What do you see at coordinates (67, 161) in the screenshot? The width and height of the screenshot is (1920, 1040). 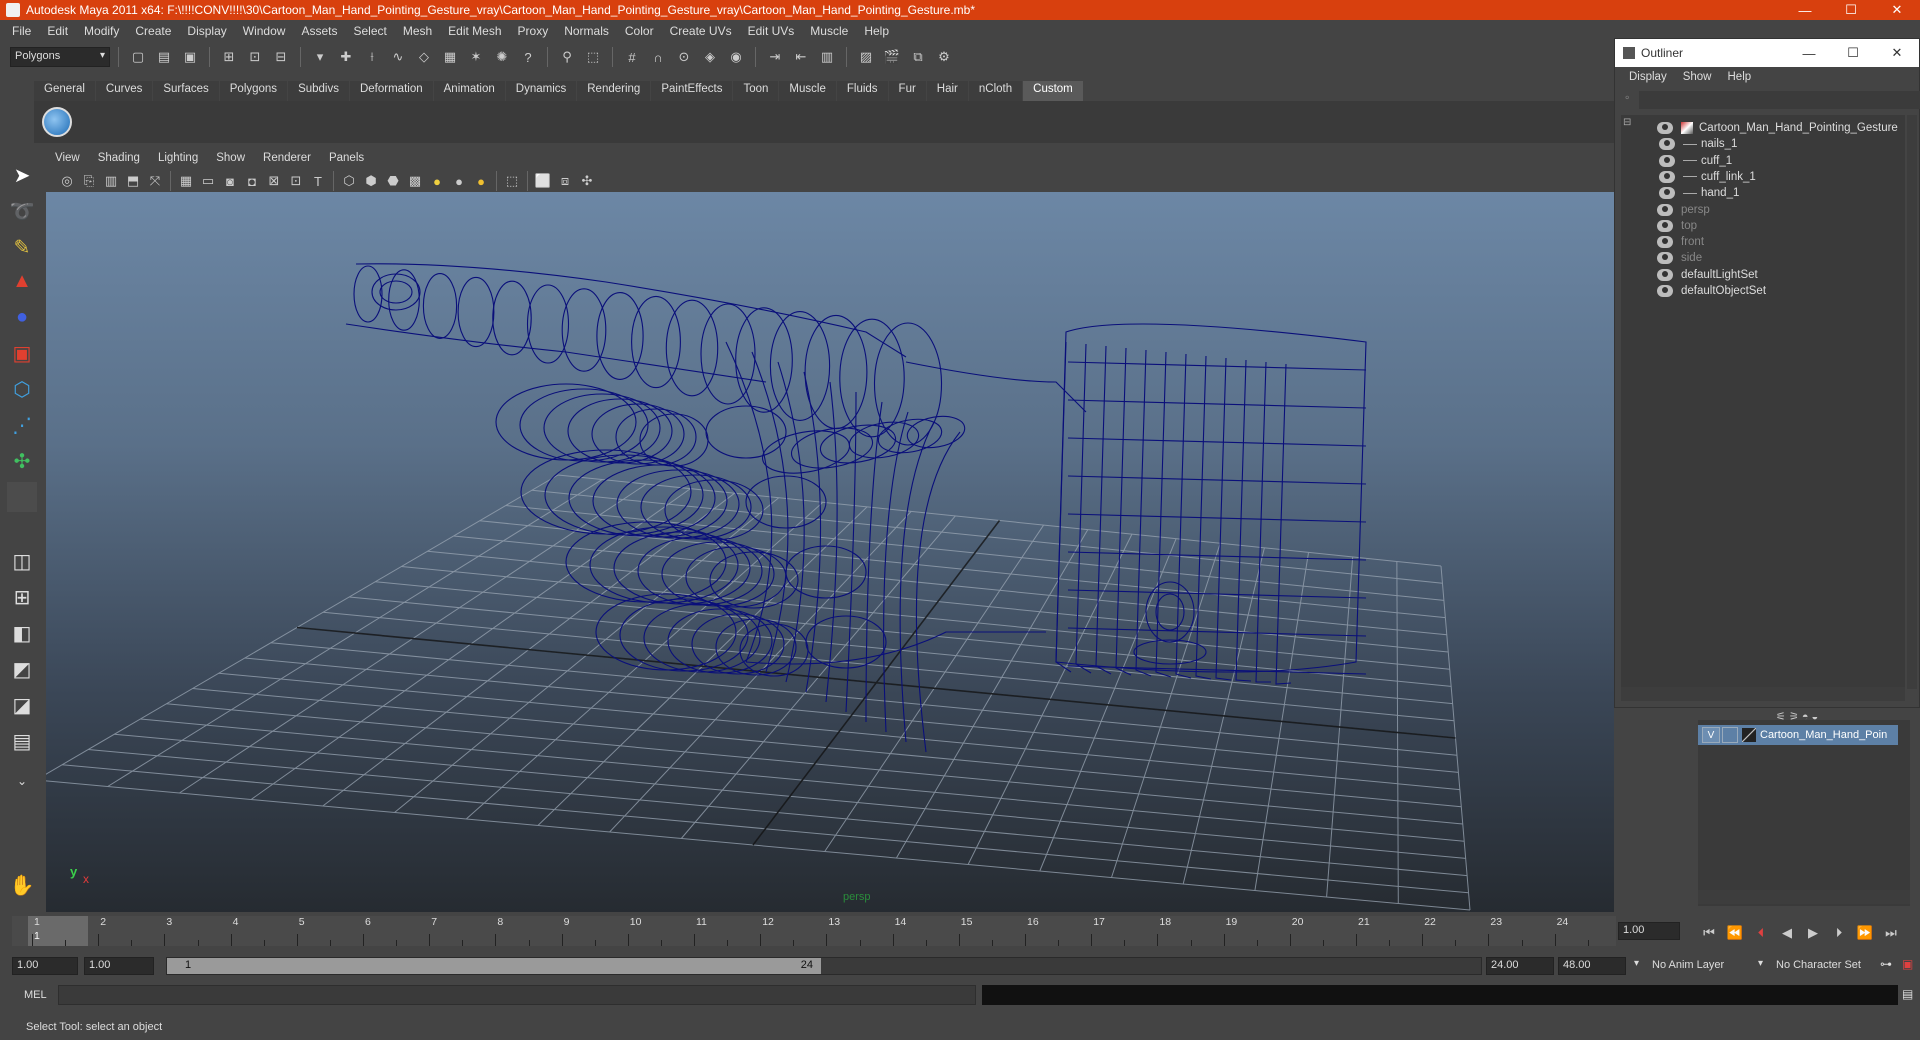 I see `panel-menu-view: View` at bounding box center [67, 161].